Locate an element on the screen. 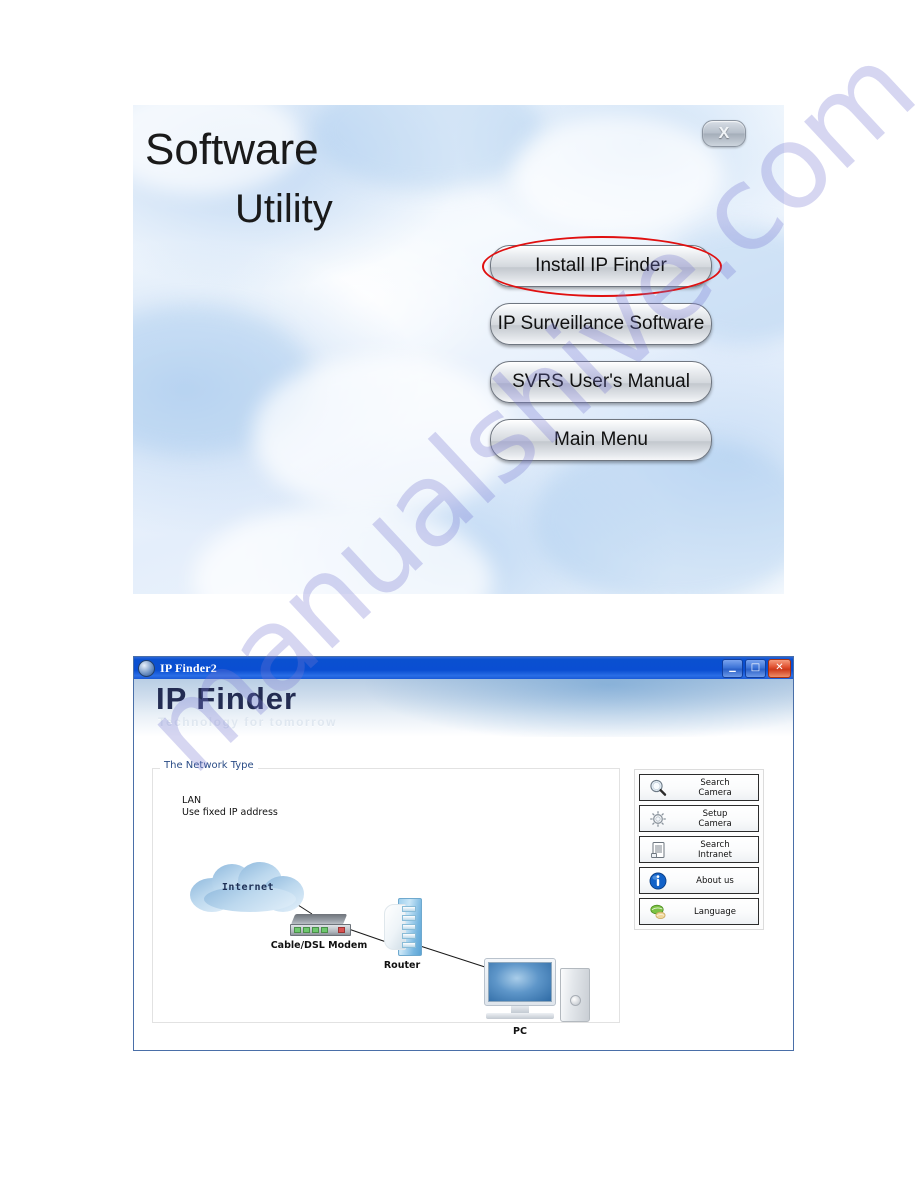 The height and width of the screenshot is (1188, 918). network-caption-line2: Use fixed IP address is located at coordinates (230, 812).